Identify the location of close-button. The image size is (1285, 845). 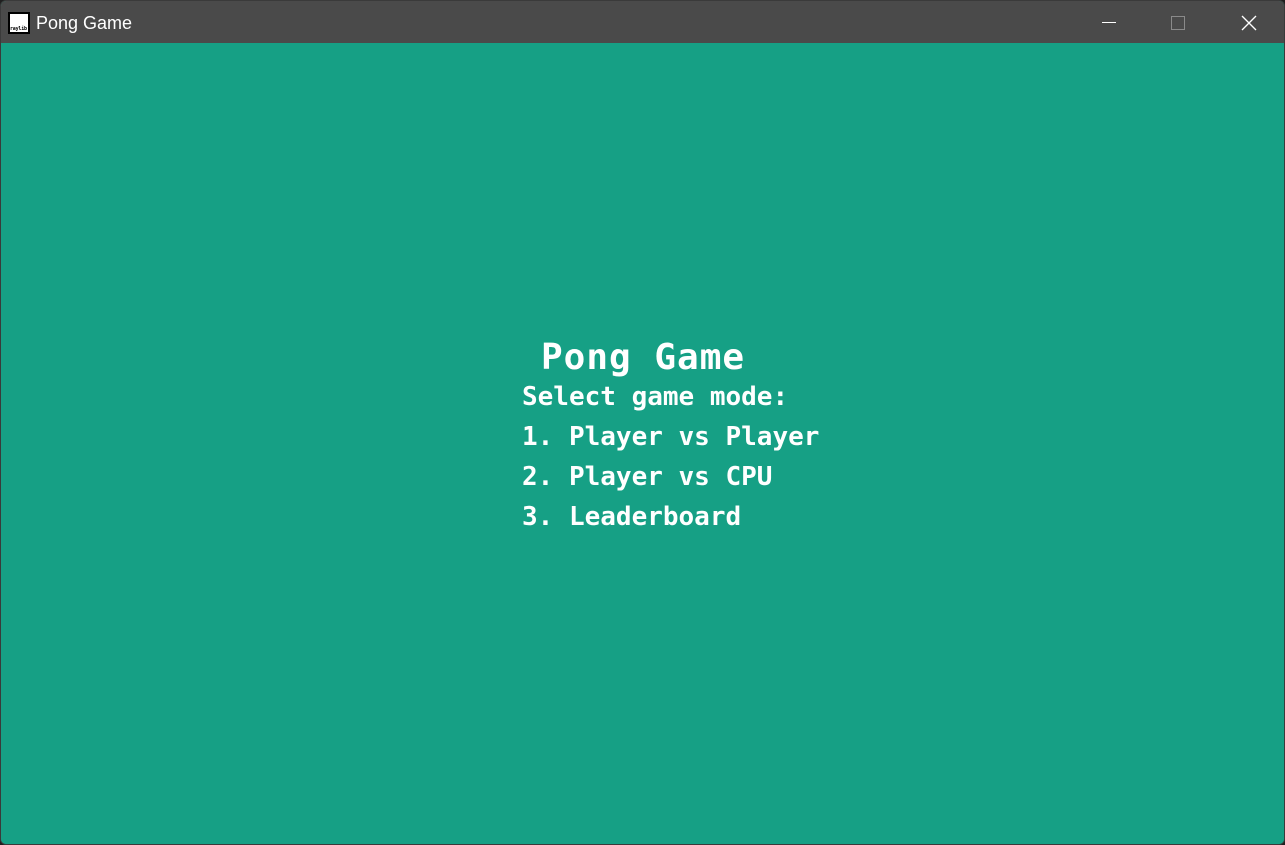
(1249, 22).